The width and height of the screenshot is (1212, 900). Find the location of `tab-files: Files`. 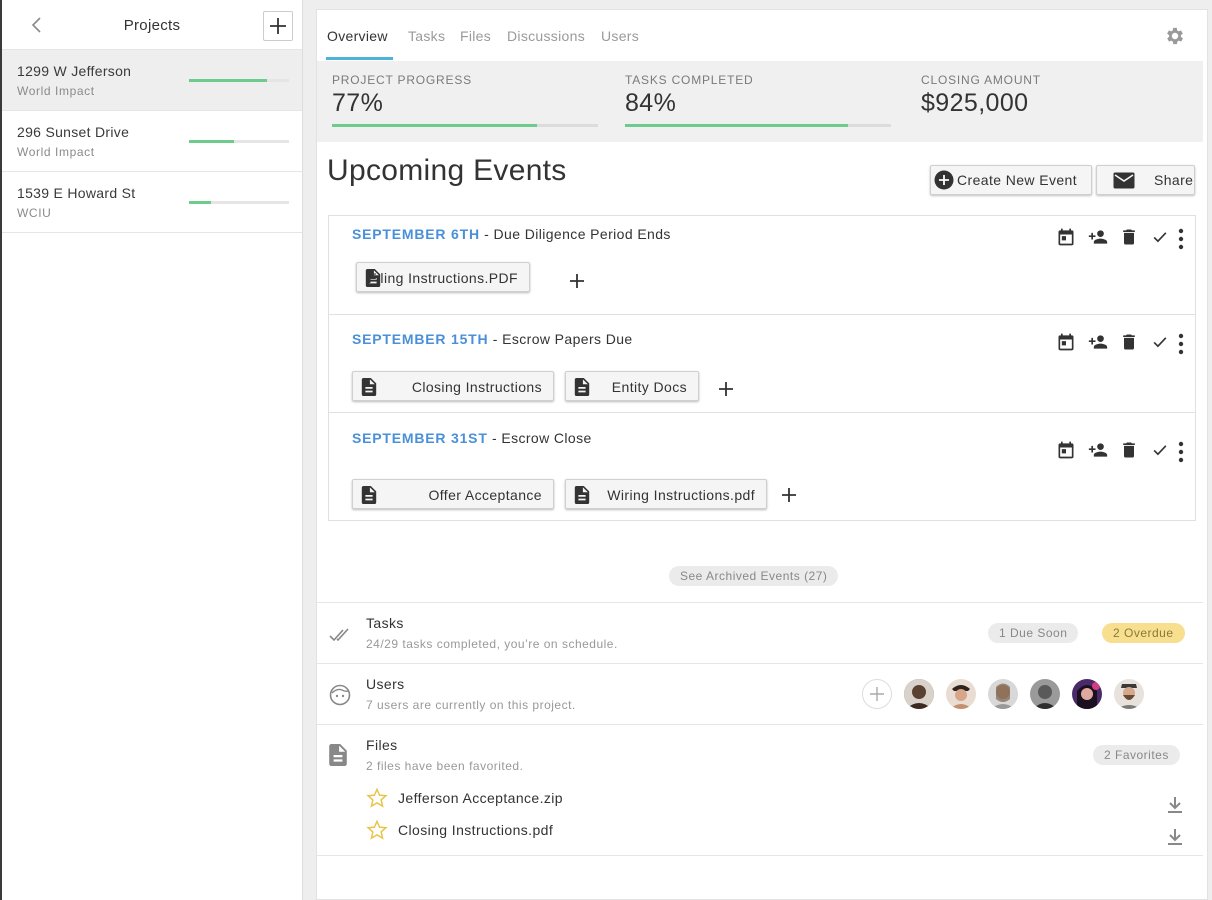

tab-files: Files is located at coordinates (475, 36).